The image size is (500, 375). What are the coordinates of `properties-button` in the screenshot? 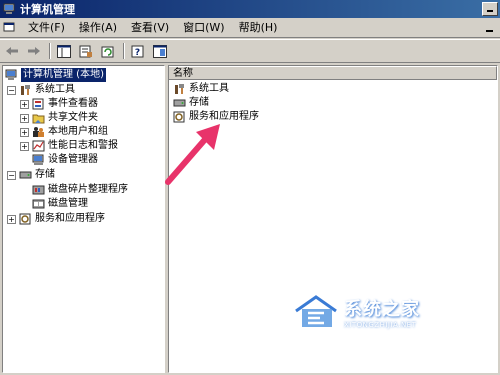 It's located at (86, 51).